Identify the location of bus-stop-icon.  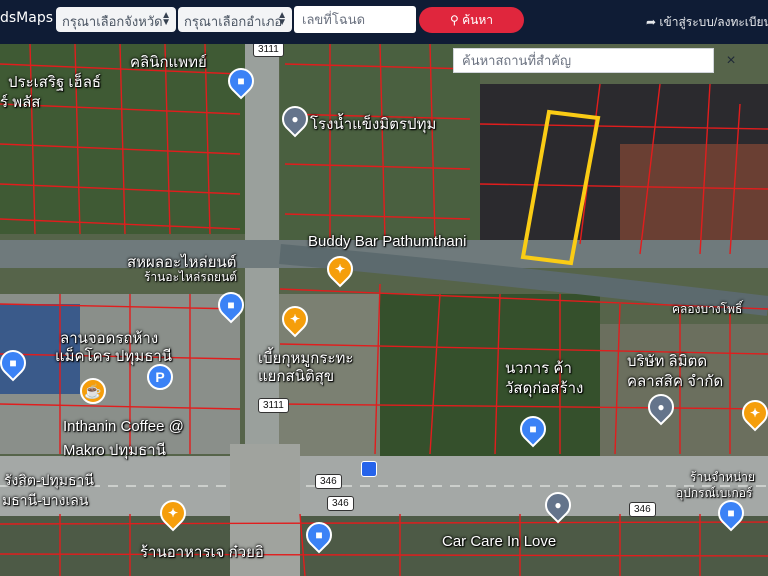
(369, 469).